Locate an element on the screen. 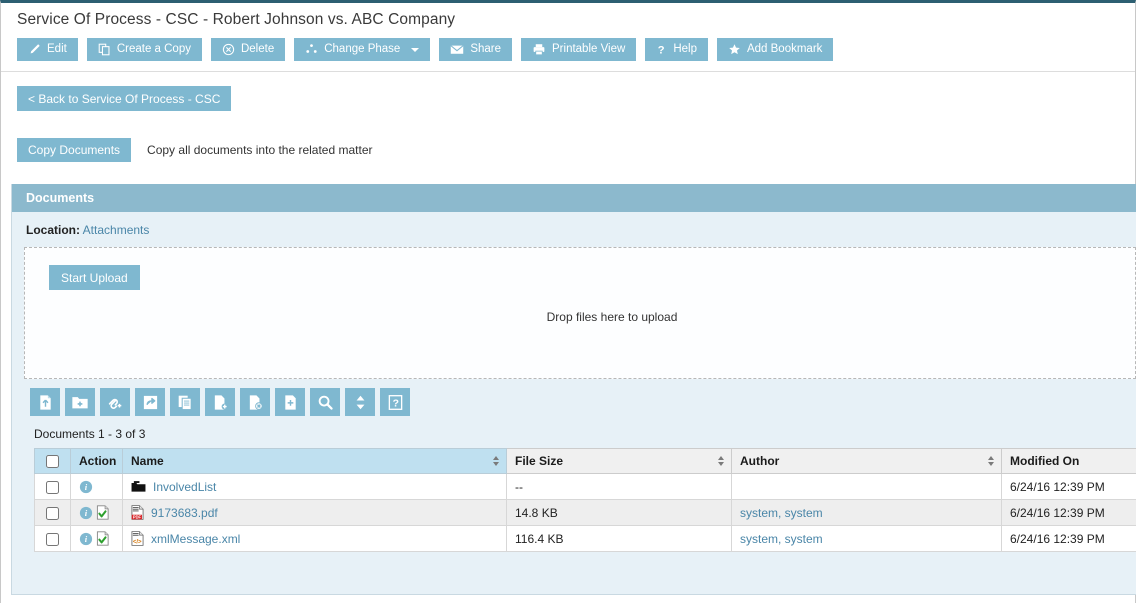  location-label: Location: is located at coordinates (53, 230).